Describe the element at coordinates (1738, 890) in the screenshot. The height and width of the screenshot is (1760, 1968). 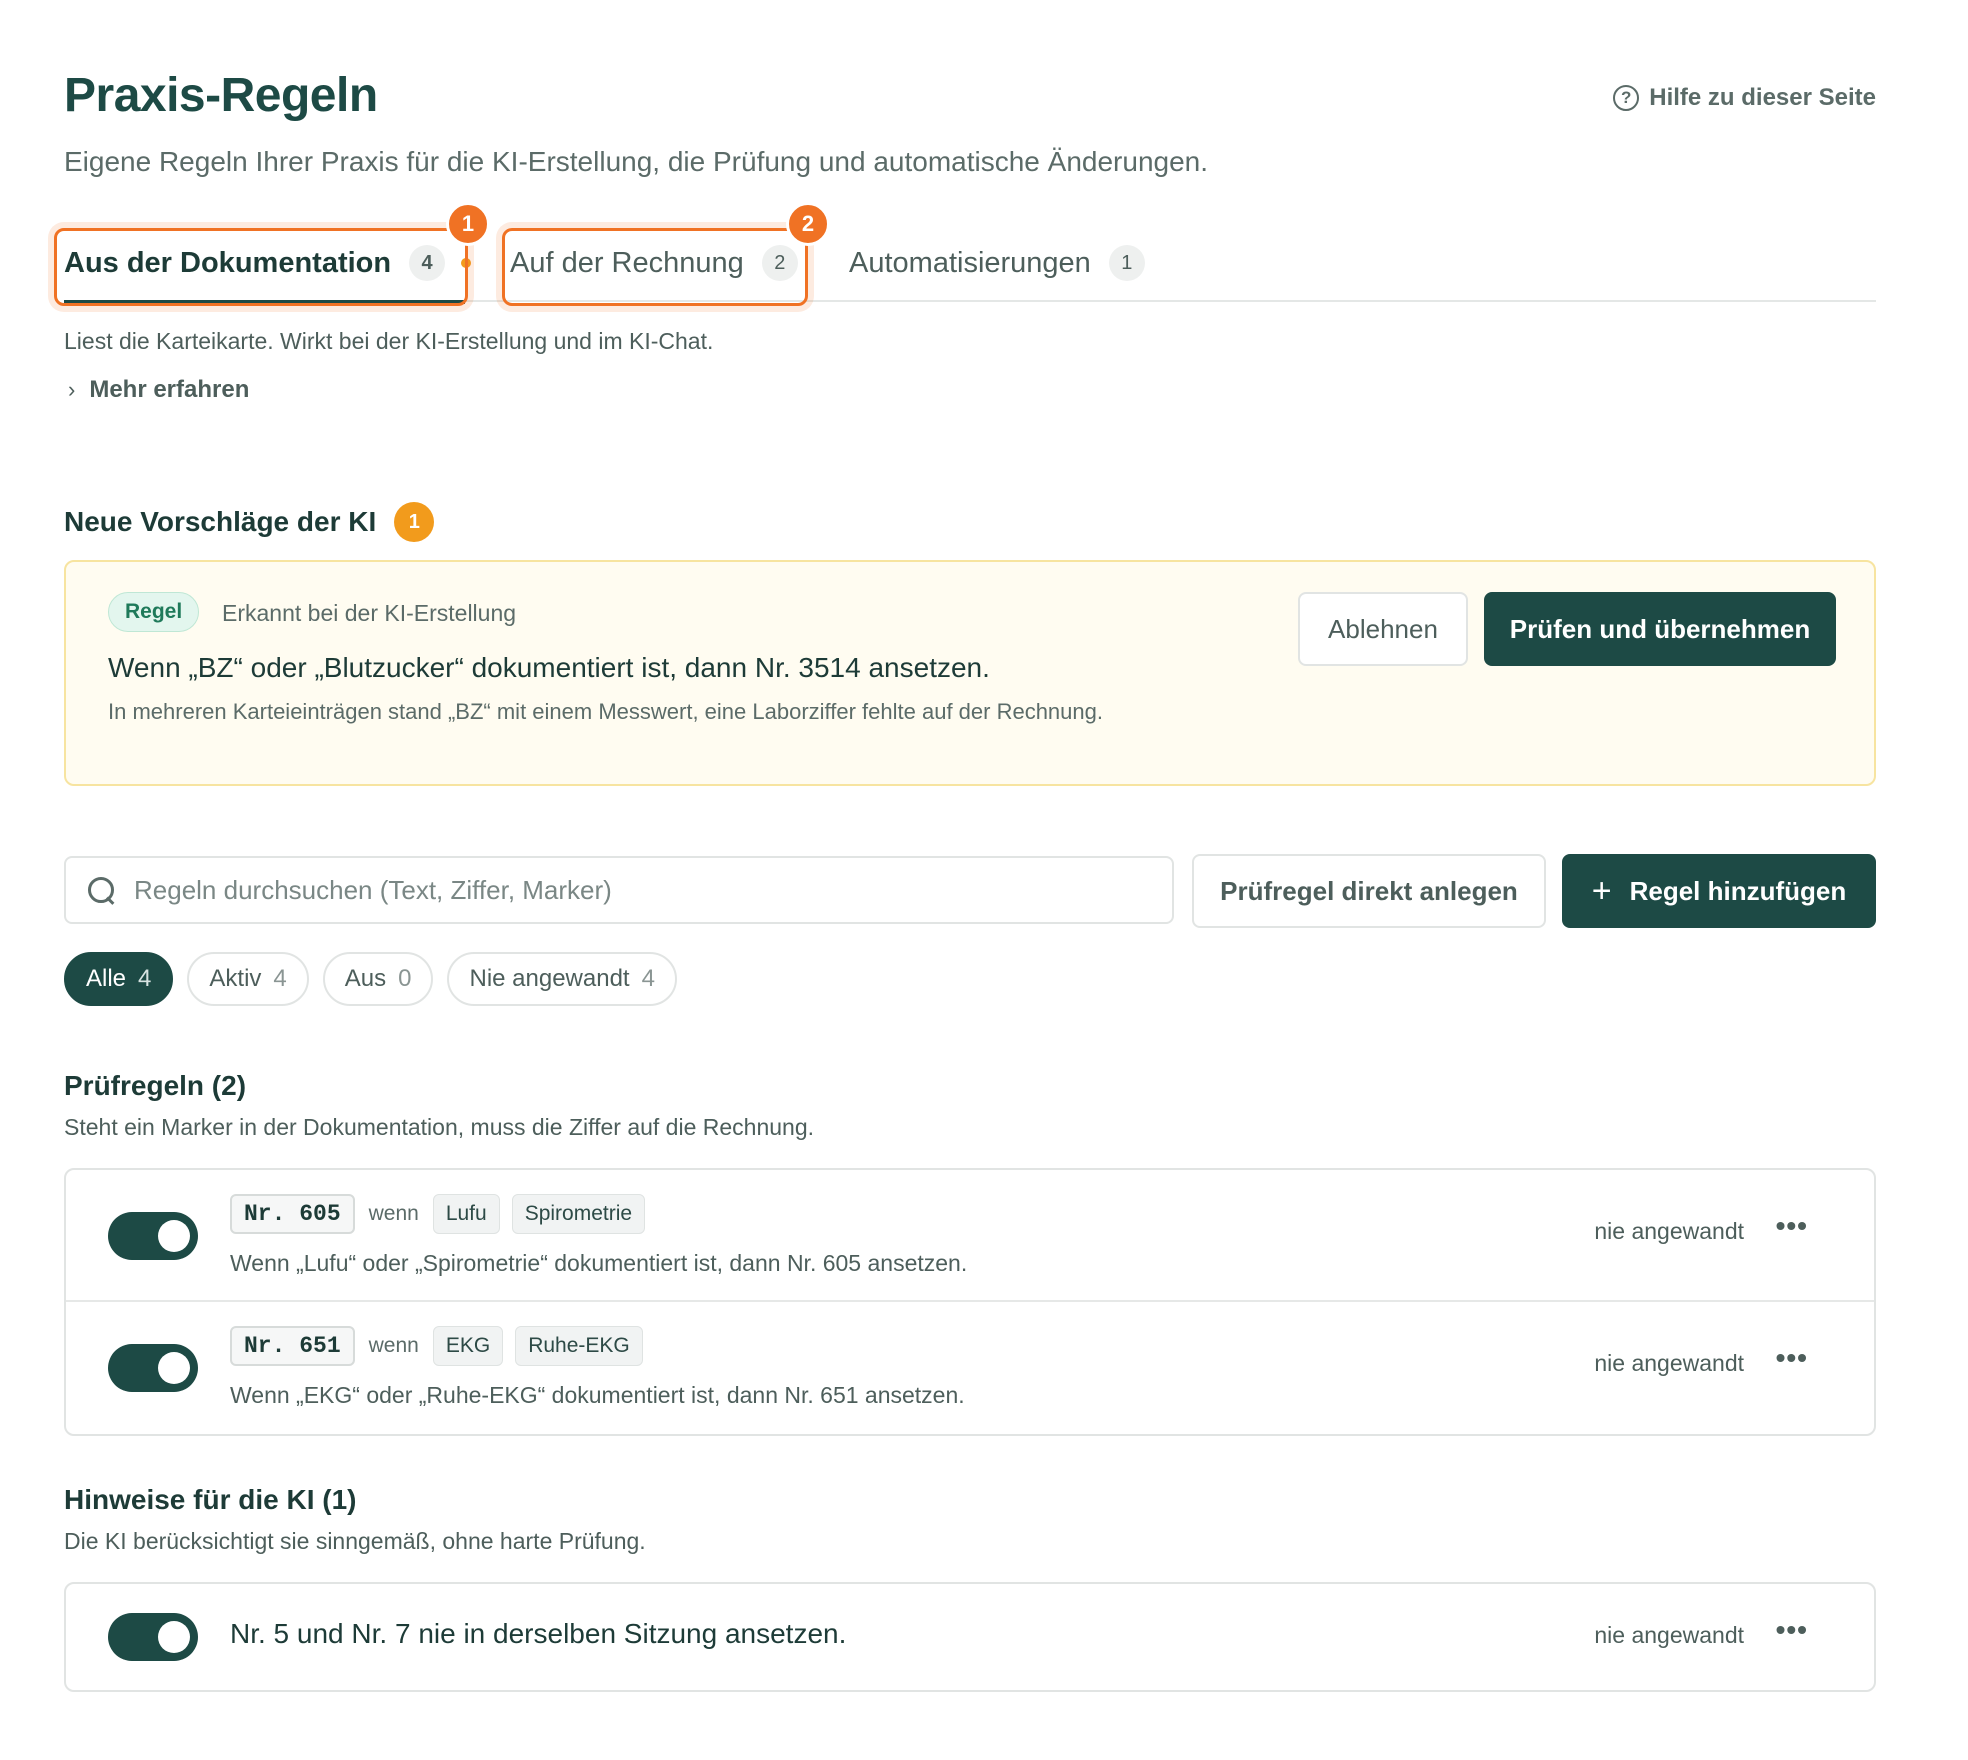
I see `add-rule-label: Regel hinzufügen` at that location.